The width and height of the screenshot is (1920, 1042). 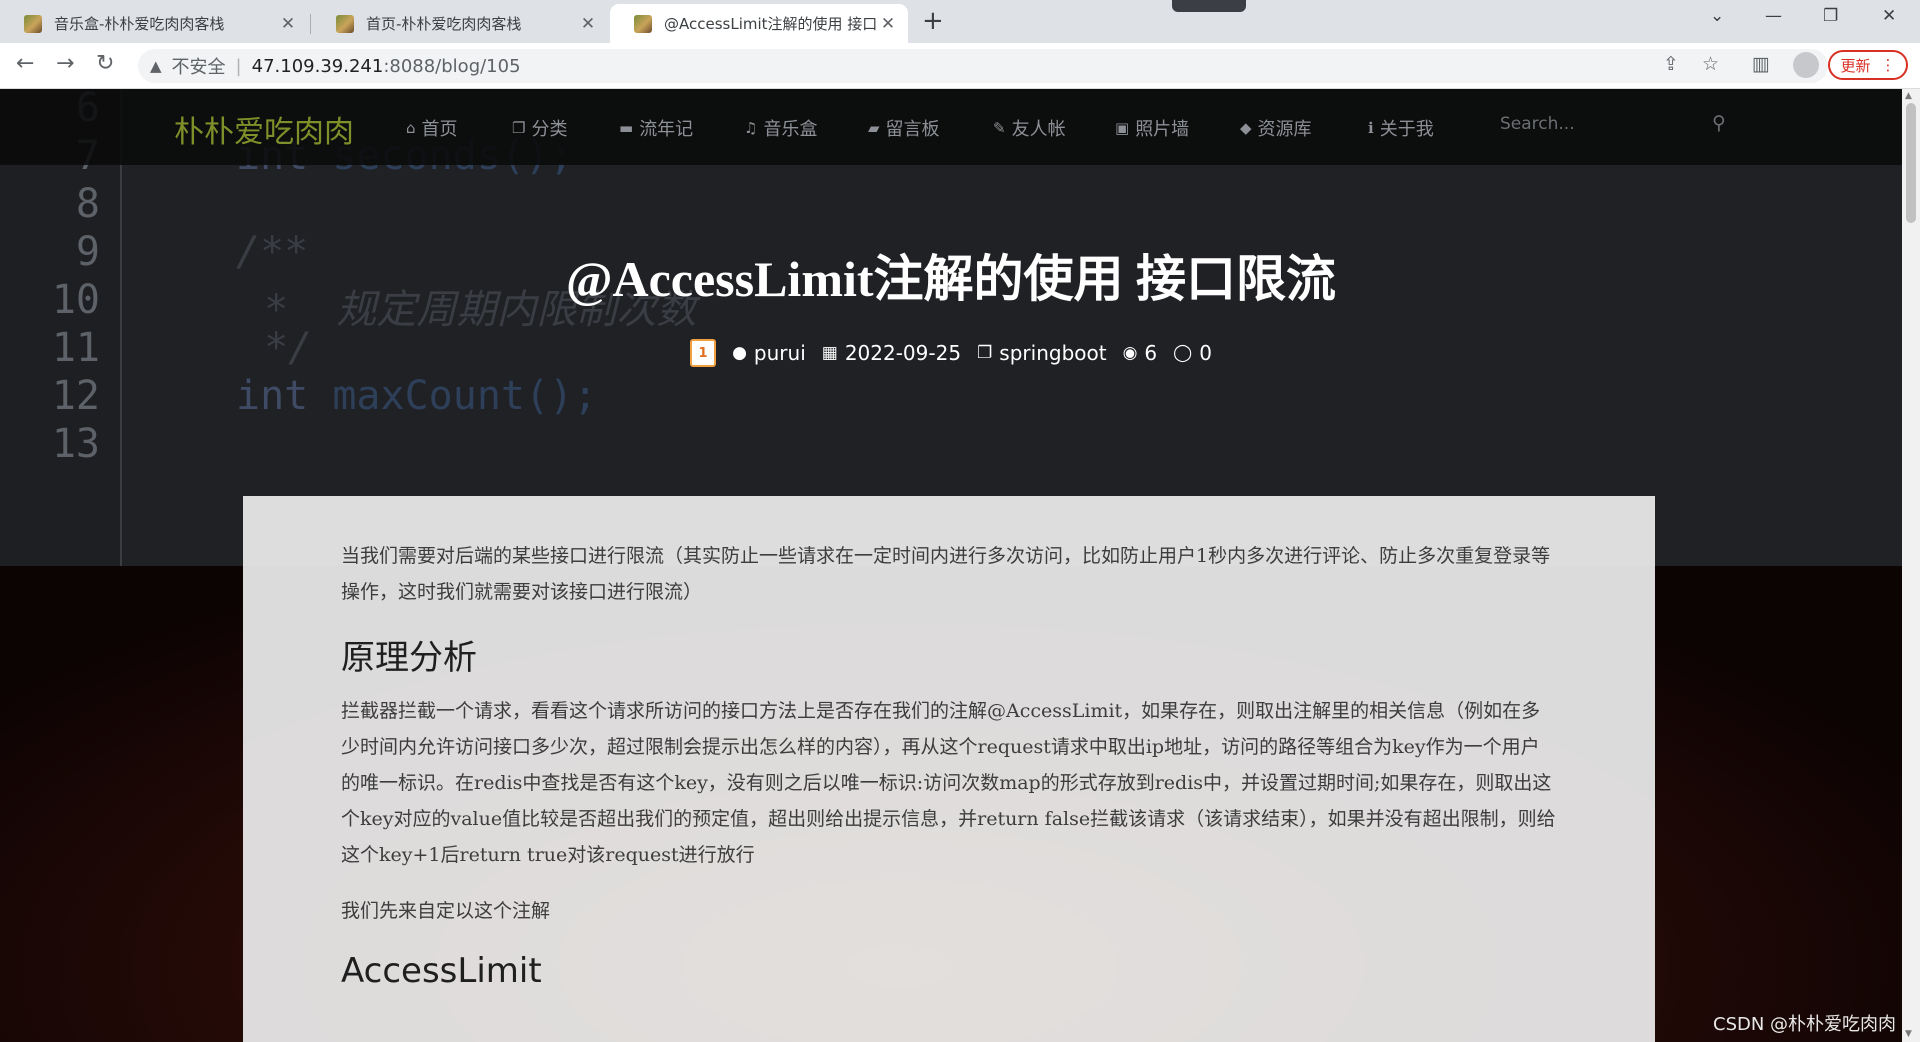 I want to click on user-icon: ●, so click(x=739, y=353).